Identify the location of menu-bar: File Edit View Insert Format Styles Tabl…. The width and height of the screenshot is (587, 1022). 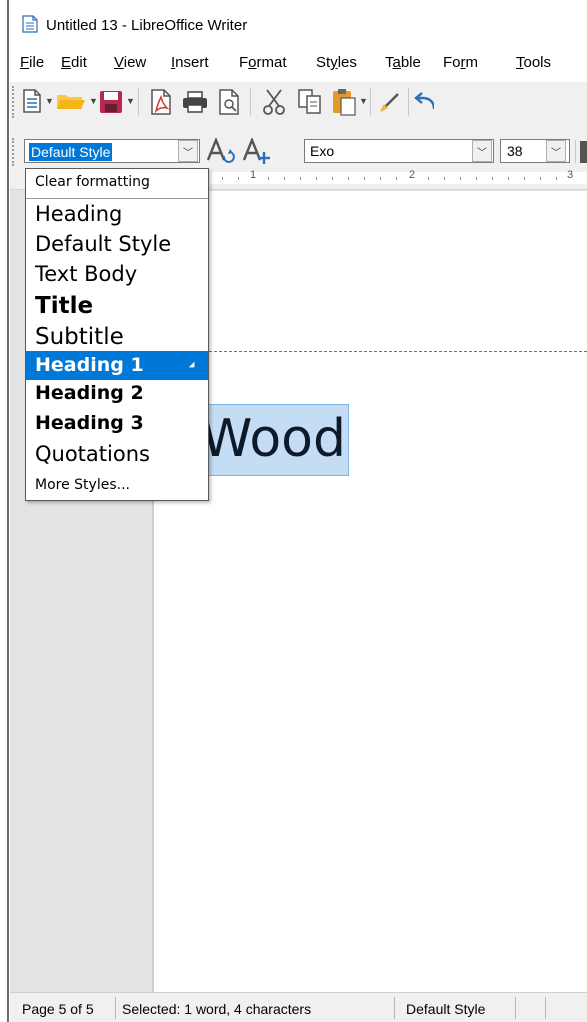
(298, 63).